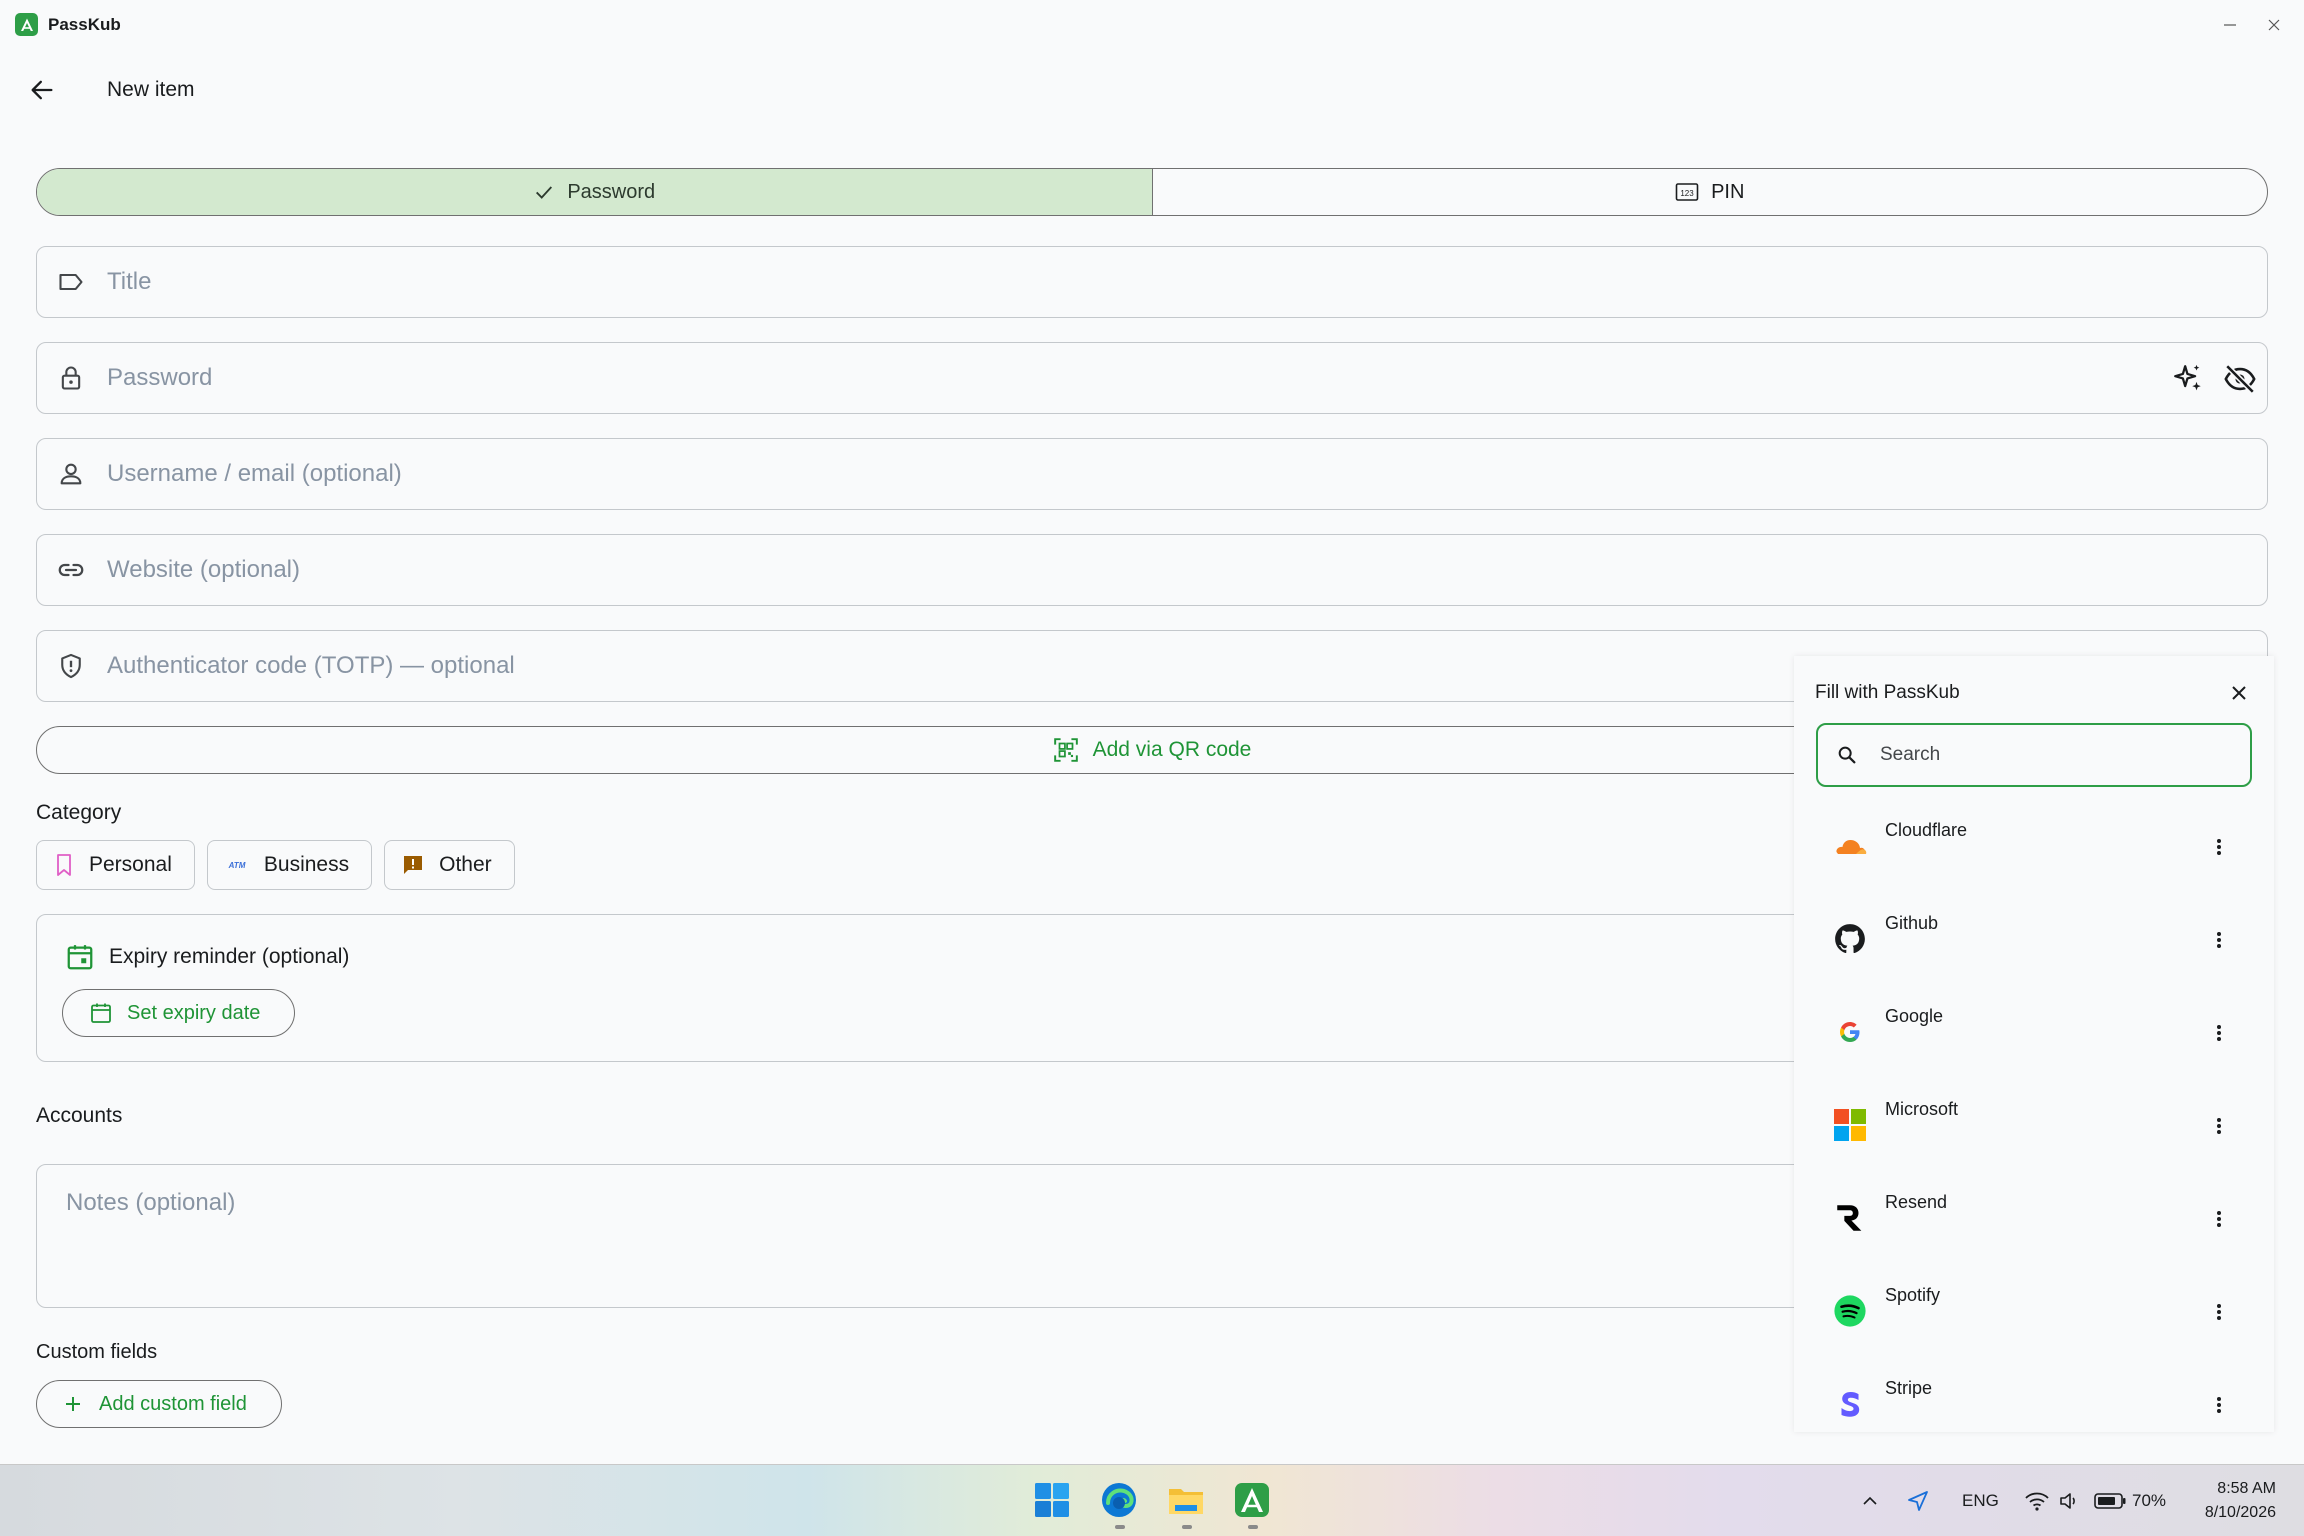 The height and width of the screenshot is (1536, 2304). I want to click on set-expiry-date-button: Set expiry date, so click(179, 1013).